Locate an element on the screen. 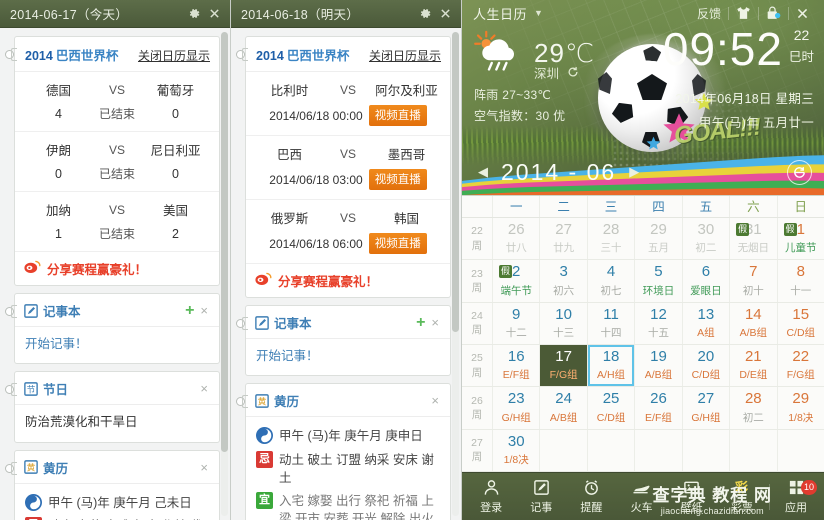  worldcup-name: 巴西世界杯 is located at coordinates (87, 56).